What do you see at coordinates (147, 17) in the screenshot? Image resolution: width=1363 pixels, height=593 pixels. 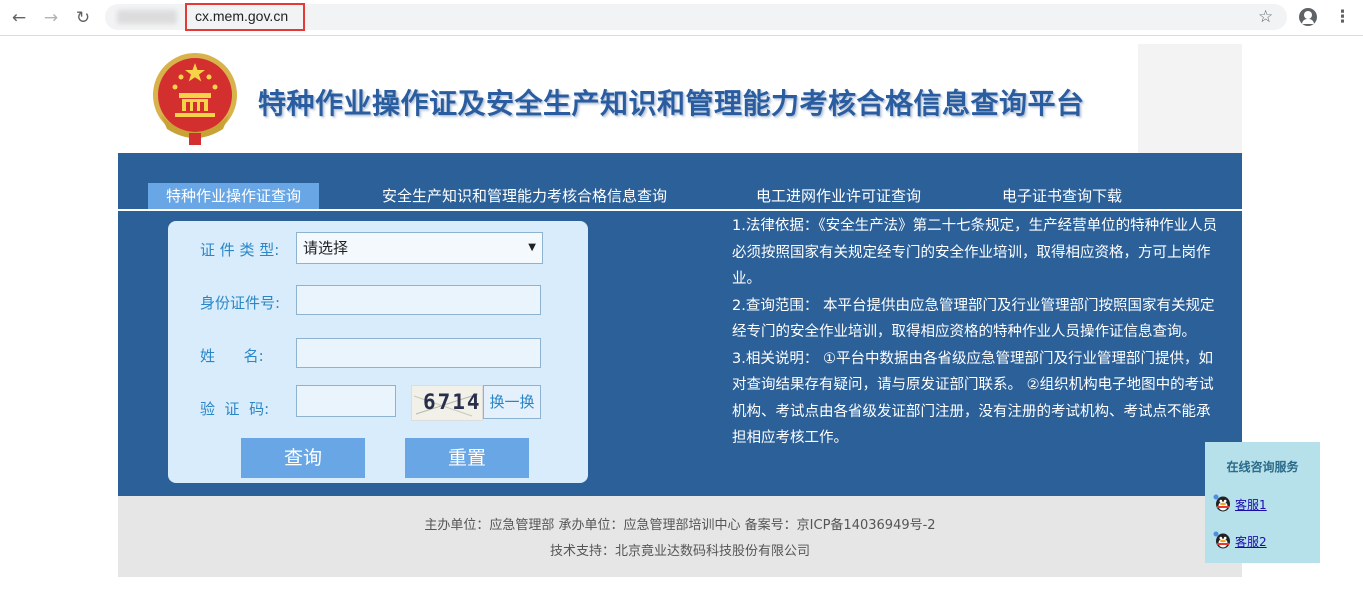 I see `site-info-icon` at bounding box center [147, 17].